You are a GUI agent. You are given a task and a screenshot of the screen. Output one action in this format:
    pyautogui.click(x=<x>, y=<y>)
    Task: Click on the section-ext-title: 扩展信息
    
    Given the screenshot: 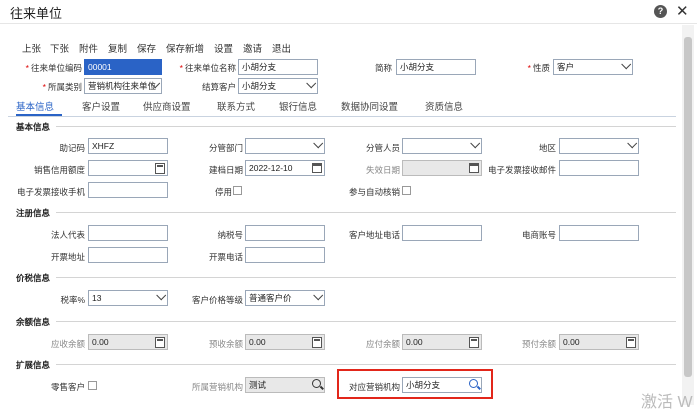 What is the action you would take?
    pyautogui.click(x=33, y=365)
    